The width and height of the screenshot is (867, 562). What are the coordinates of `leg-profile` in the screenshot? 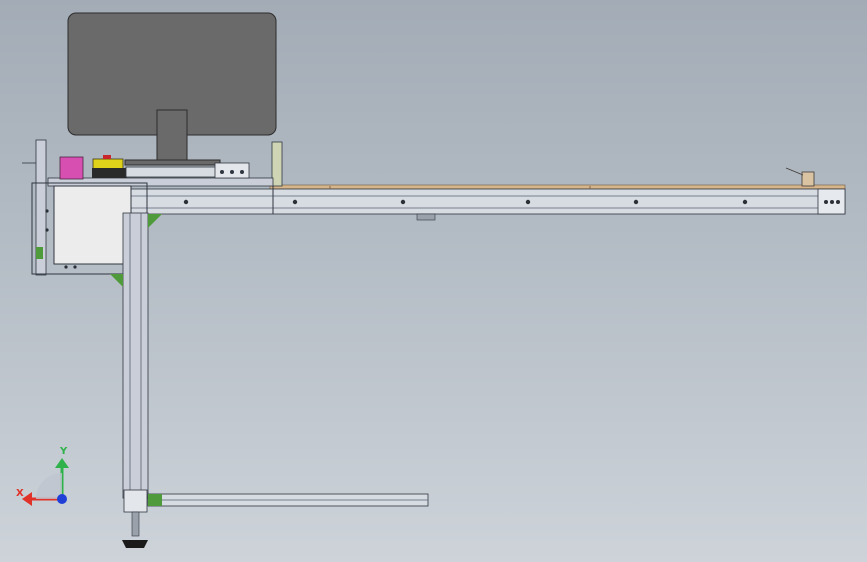 It's located at (135, 355).